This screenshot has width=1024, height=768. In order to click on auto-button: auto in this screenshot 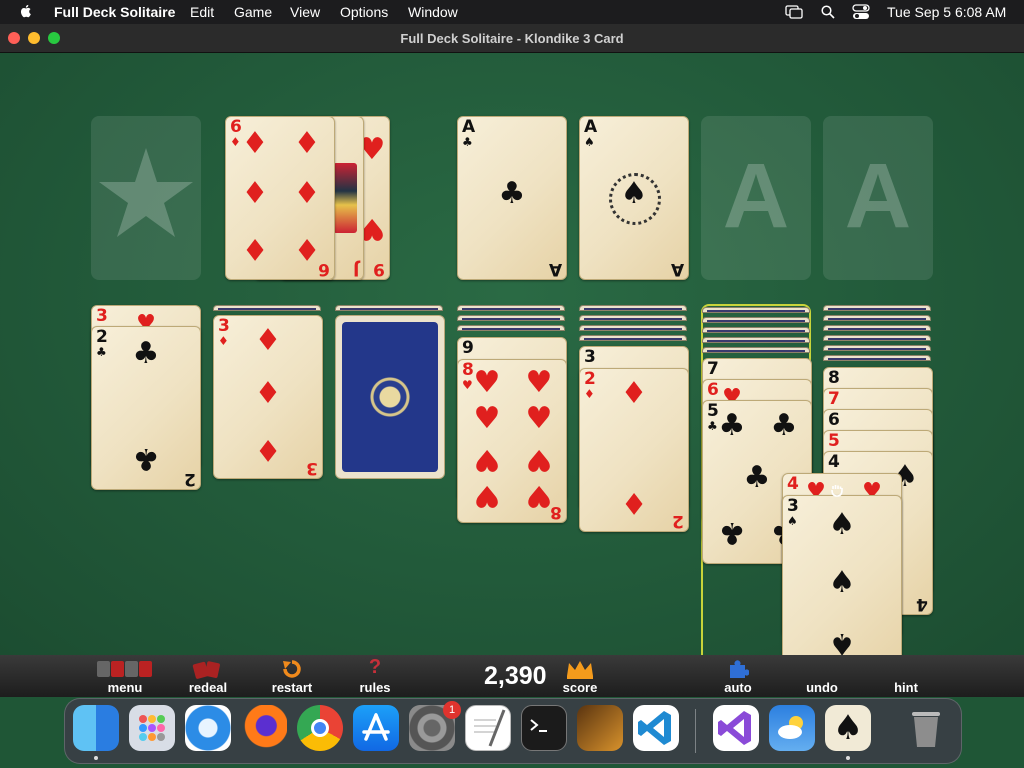, I will do `click(738, 676)`.